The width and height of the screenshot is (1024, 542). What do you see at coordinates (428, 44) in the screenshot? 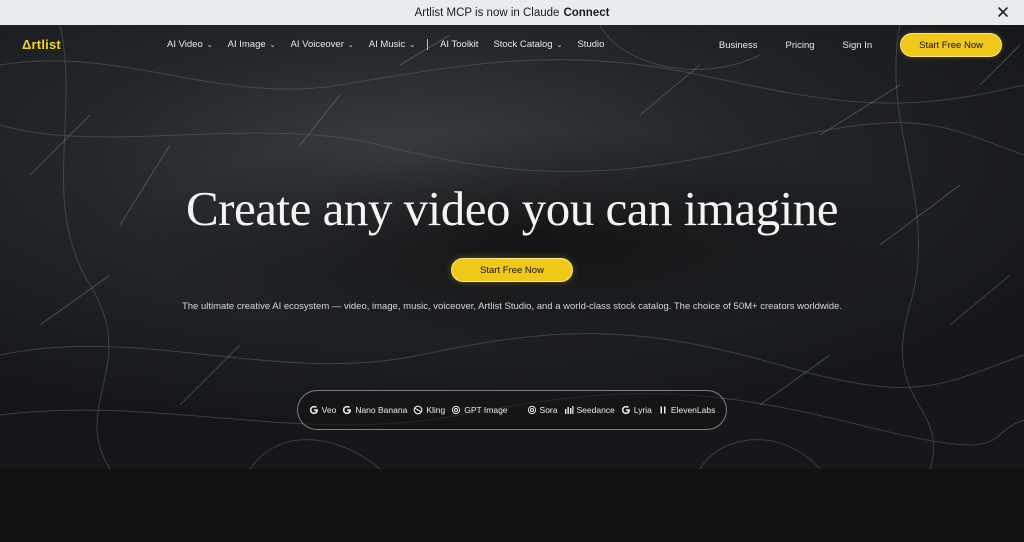
I see `nav-divider` at bounding box center [428, 44].